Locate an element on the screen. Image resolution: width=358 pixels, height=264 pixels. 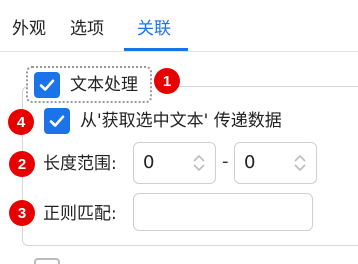
fetch-selected-checkbox is located at coordinates (57, 121).